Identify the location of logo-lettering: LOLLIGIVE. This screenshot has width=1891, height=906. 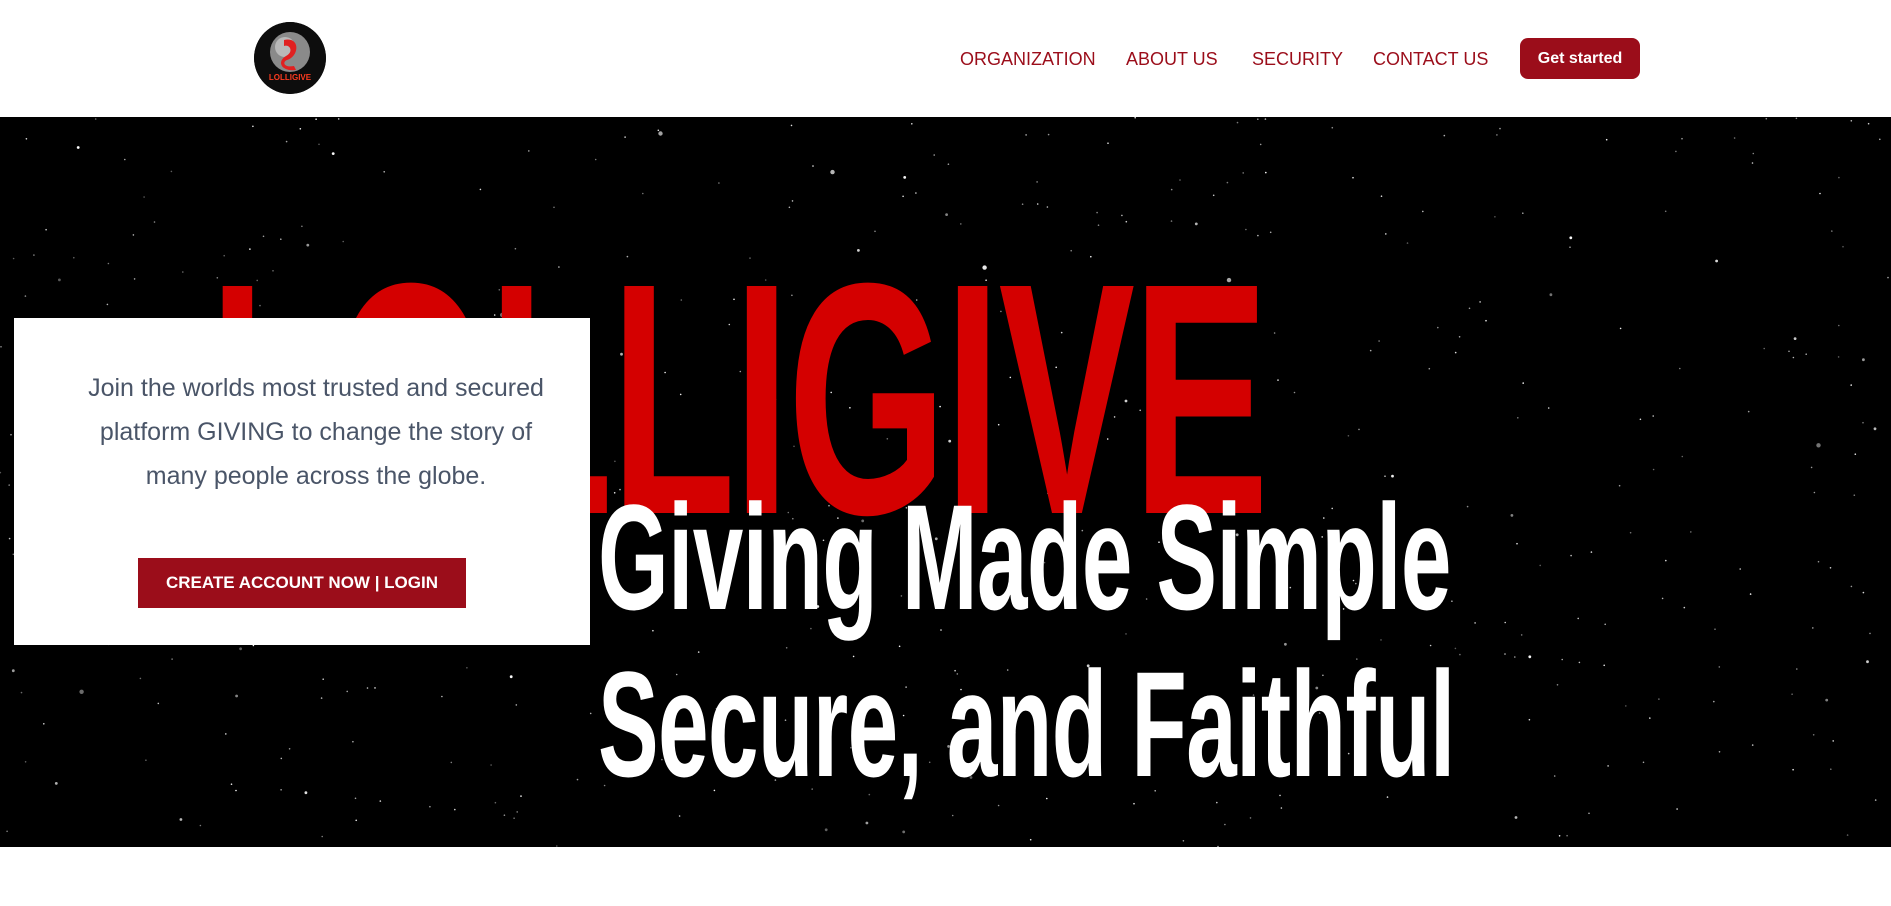
(290, 77).